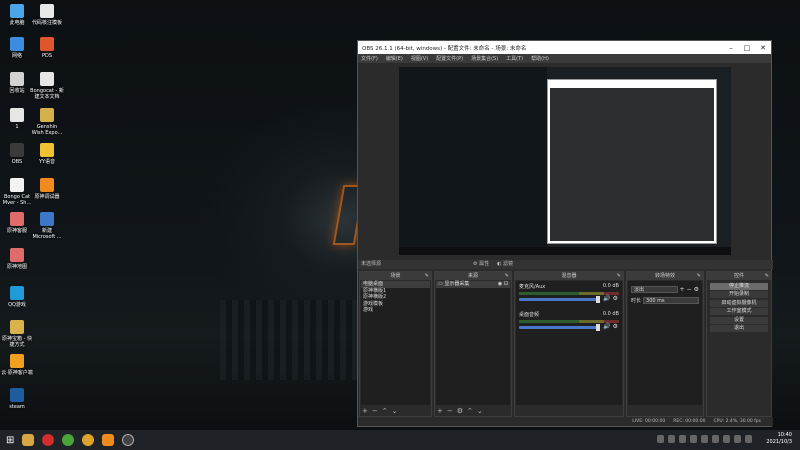 Image resolution: width=800 pixels, height=450 pixels. Describe the element at coordinates (689, 421) in the screenshot. I see `rec-status: REC: 00:00:00` at that location.